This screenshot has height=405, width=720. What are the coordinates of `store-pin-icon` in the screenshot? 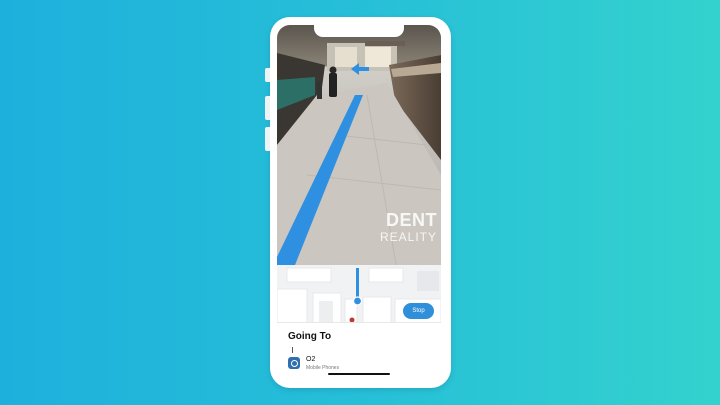 It's located at (294, 363).